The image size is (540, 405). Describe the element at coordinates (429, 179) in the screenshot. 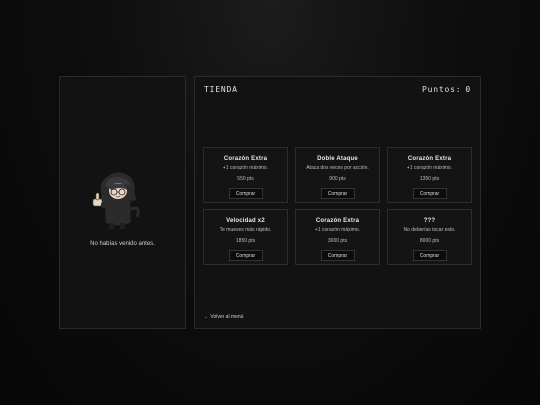

I see `item-price: 1350 pts` at that location.